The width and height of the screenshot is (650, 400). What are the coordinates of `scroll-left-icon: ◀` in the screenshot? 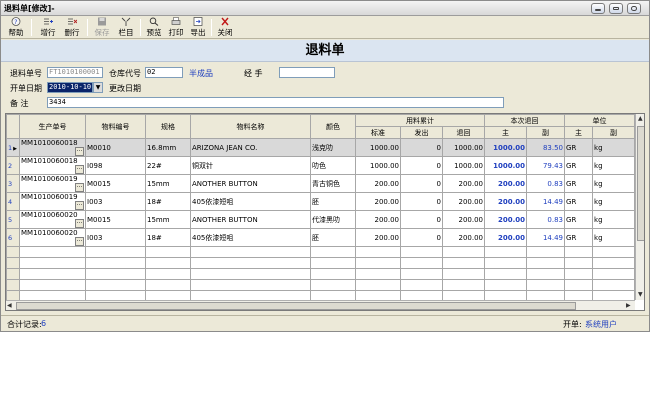 It's located at (9, 305).